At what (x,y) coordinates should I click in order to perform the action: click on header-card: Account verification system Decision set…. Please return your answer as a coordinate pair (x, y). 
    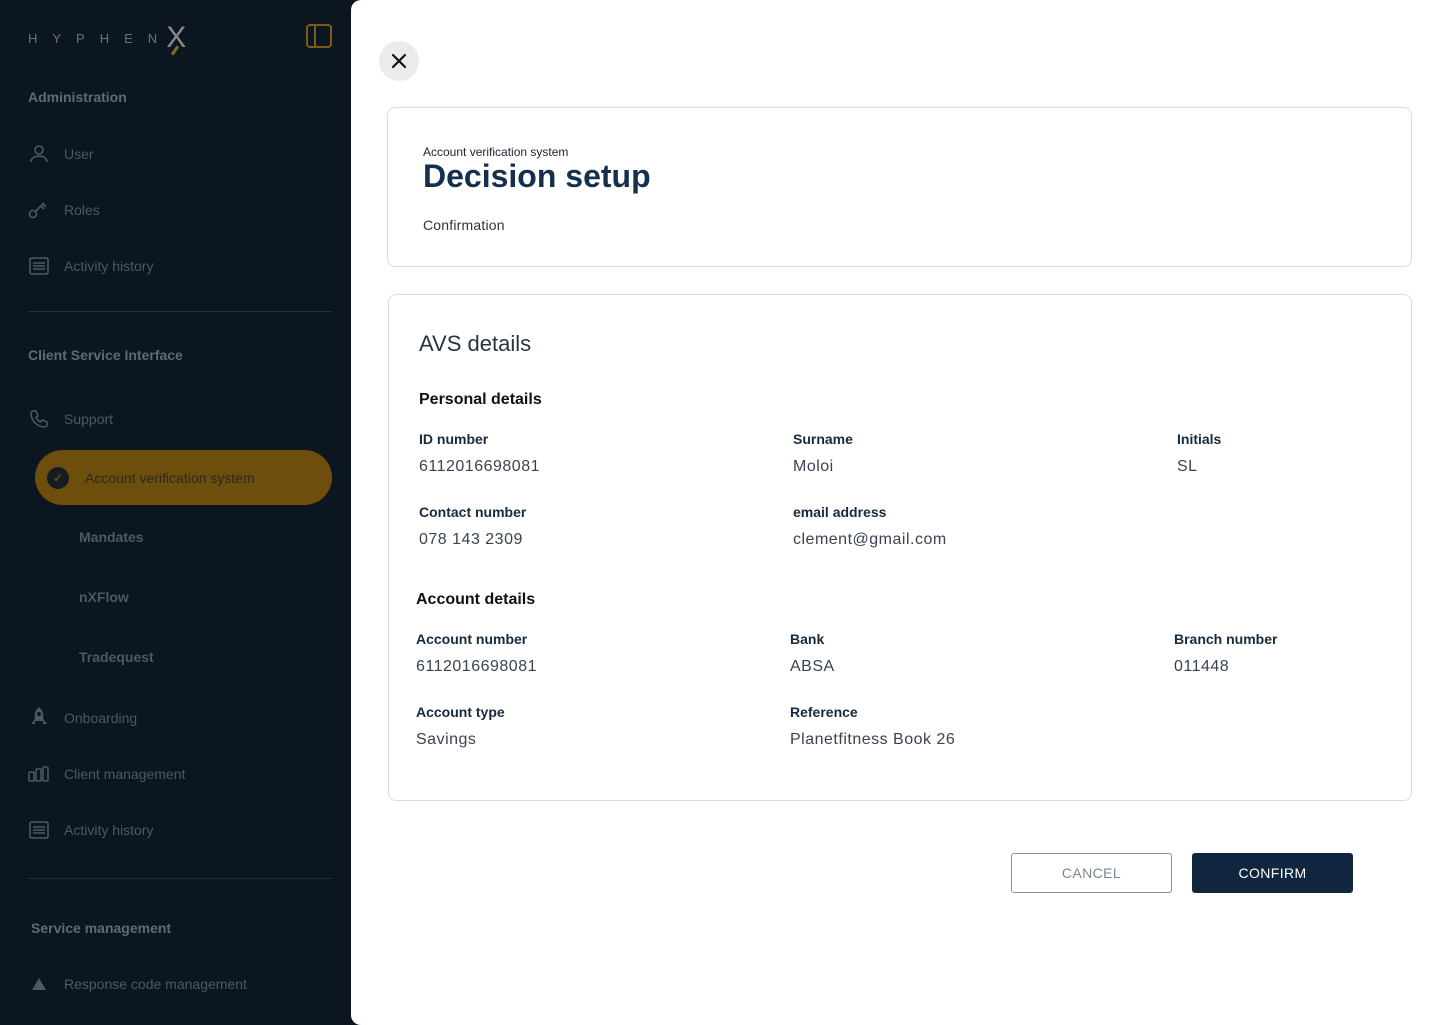
    Looking at the image, I should click on (899, 187).